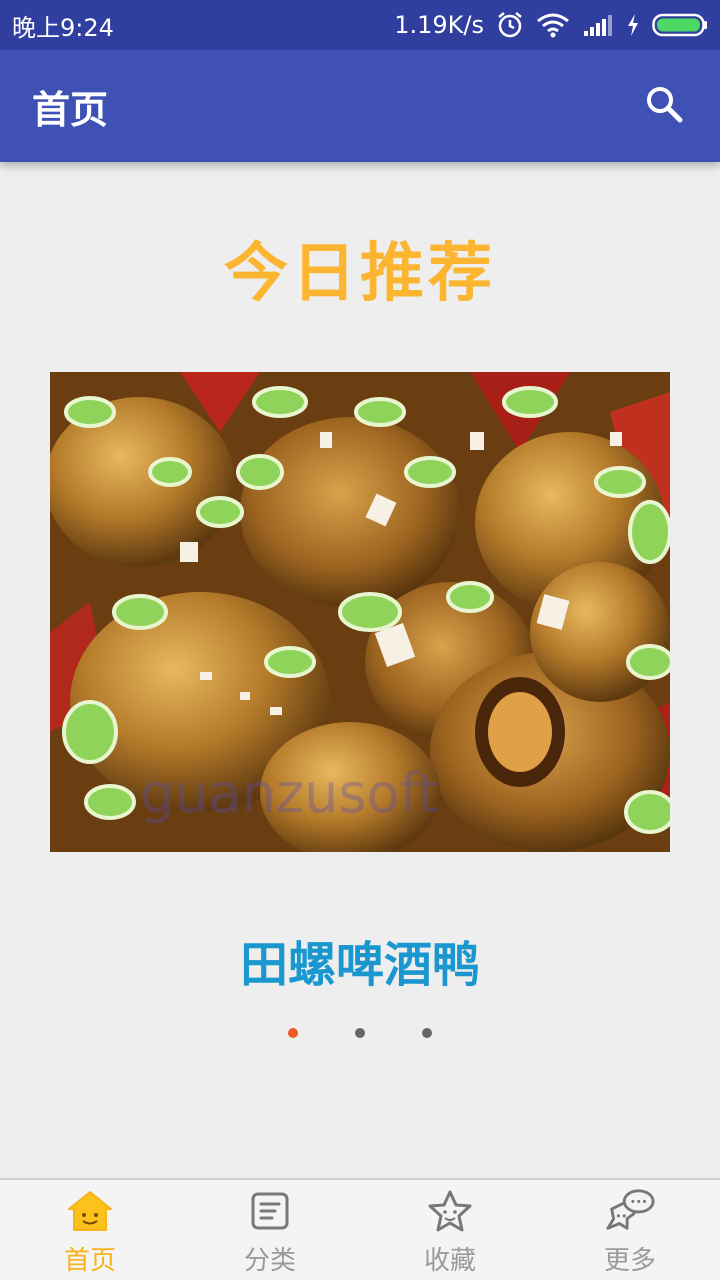  I want to click on nav-label-favorites: 收藏, so click(449, 1261).